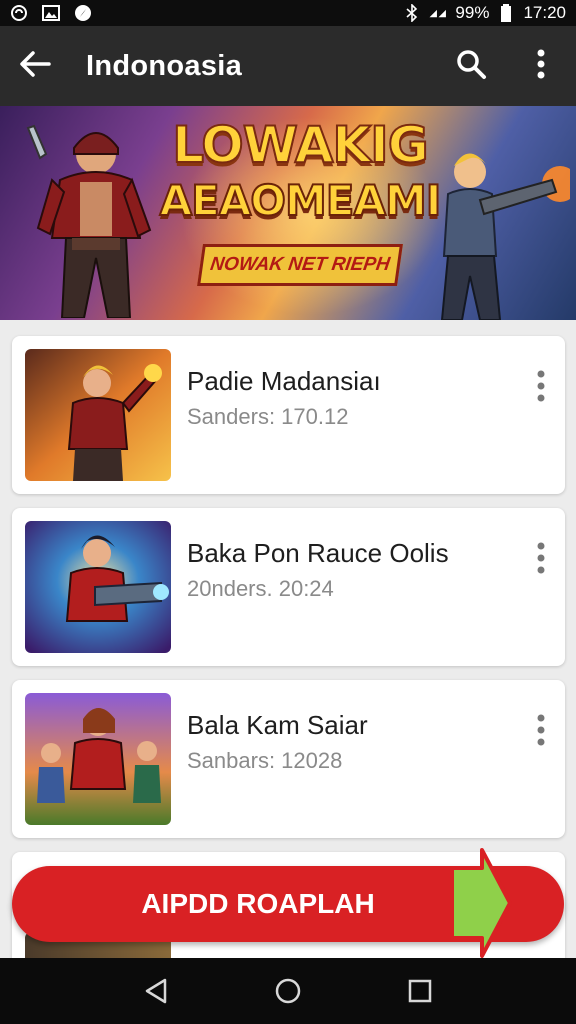 The image size is (576, 1024). I want to click on list-item: Baka Pon Rauce Oolis 20nders. 20:24, so click(288, 587).